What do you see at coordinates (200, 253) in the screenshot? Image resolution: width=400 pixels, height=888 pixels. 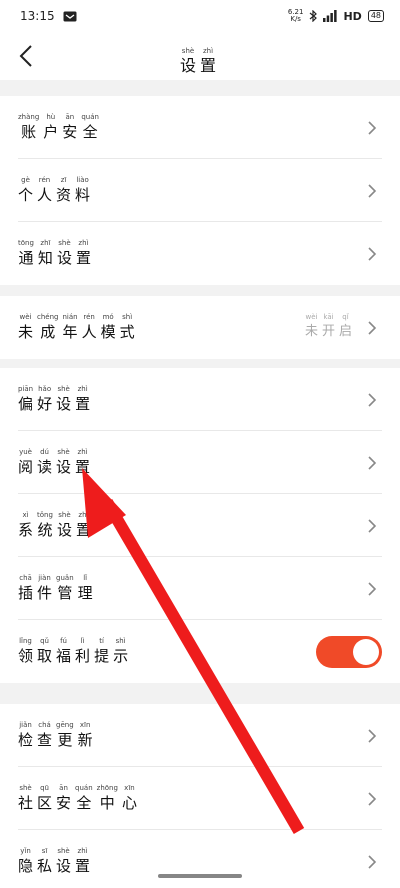 I see `settings-row: tōng 通 zhī 知 shè 设 zhì 置` at bounding box center [200, 253].